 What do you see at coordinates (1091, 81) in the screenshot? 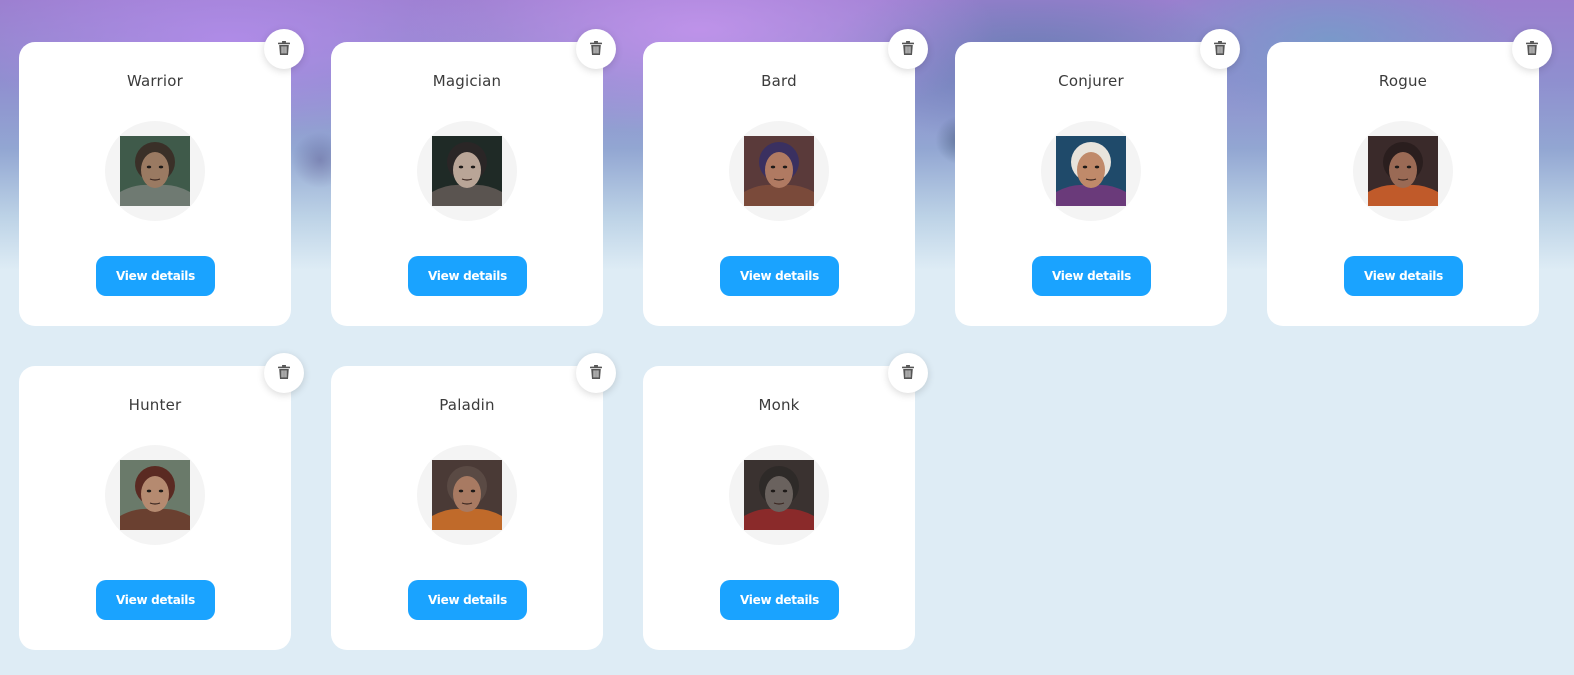
I see `character-name: Conjurer` at bounding box center [1091, 81].